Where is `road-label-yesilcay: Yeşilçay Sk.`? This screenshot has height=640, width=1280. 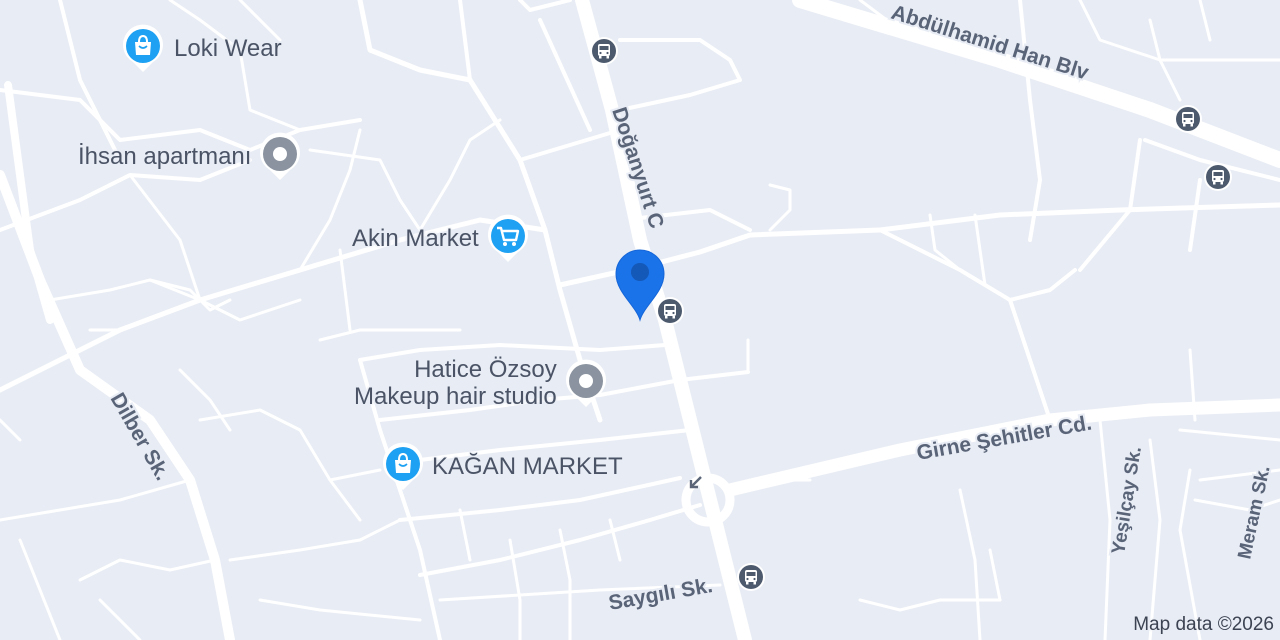 road-label-yesilcay: Yeşilçay Sk. is located at coordinates (1127, 500).